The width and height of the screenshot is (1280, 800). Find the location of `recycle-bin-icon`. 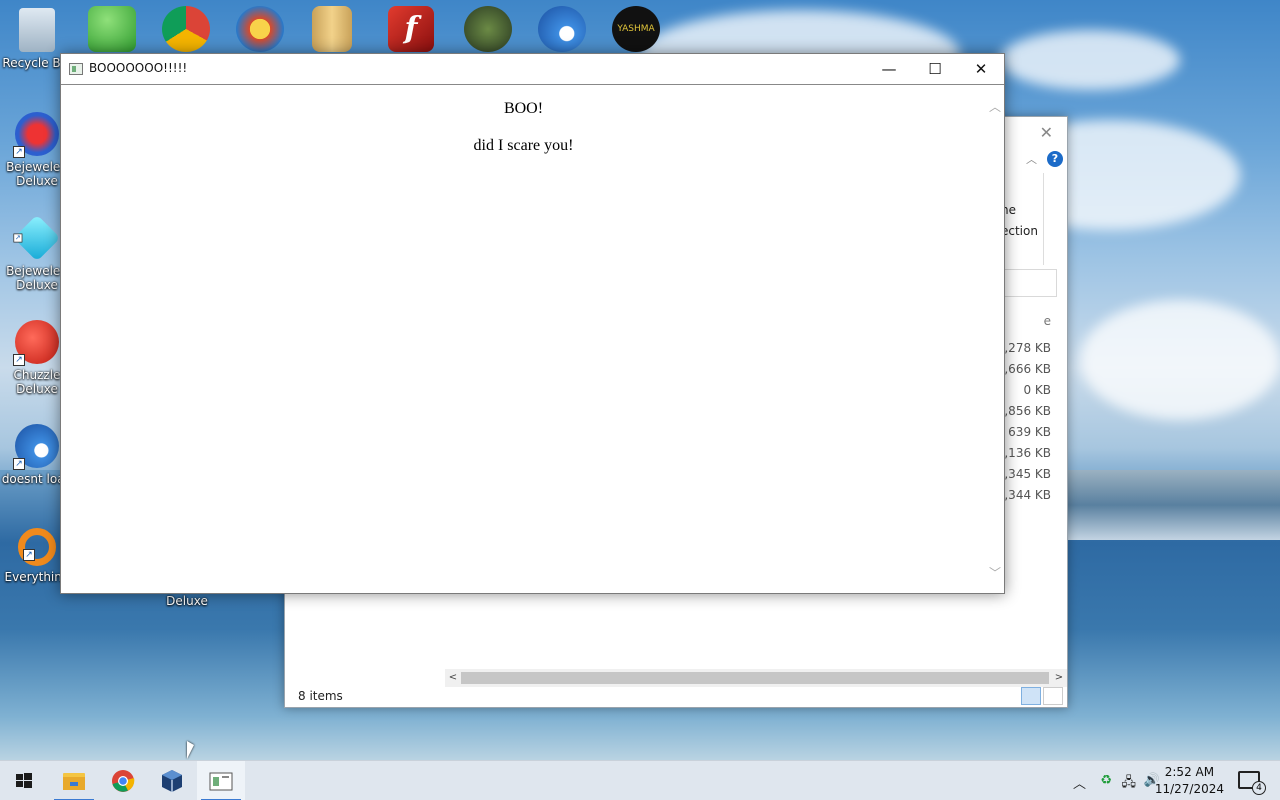

recycle-bin-icon is located at coordinates (37, 30).